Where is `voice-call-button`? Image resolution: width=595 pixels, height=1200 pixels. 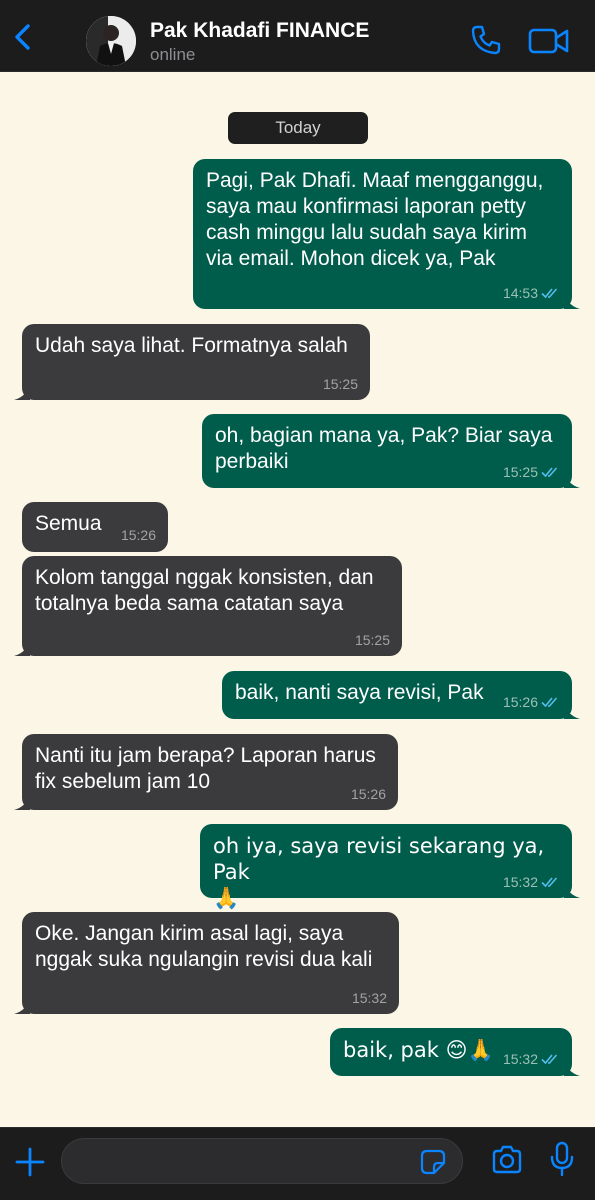
voice-call-button is located at coordinates (486, 40).